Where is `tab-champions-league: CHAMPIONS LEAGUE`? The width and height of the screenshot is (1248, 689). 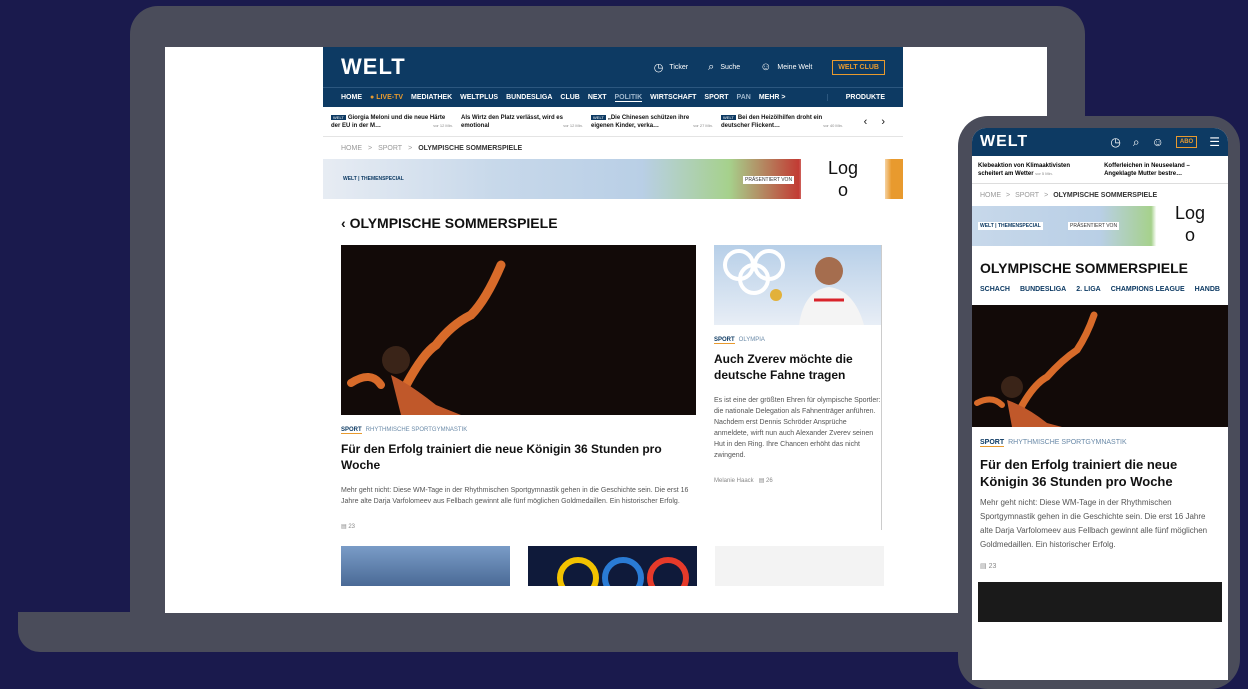 tab-champions-league: CHAMPIONS LEAGUE is located at coordinates (1148, 289).